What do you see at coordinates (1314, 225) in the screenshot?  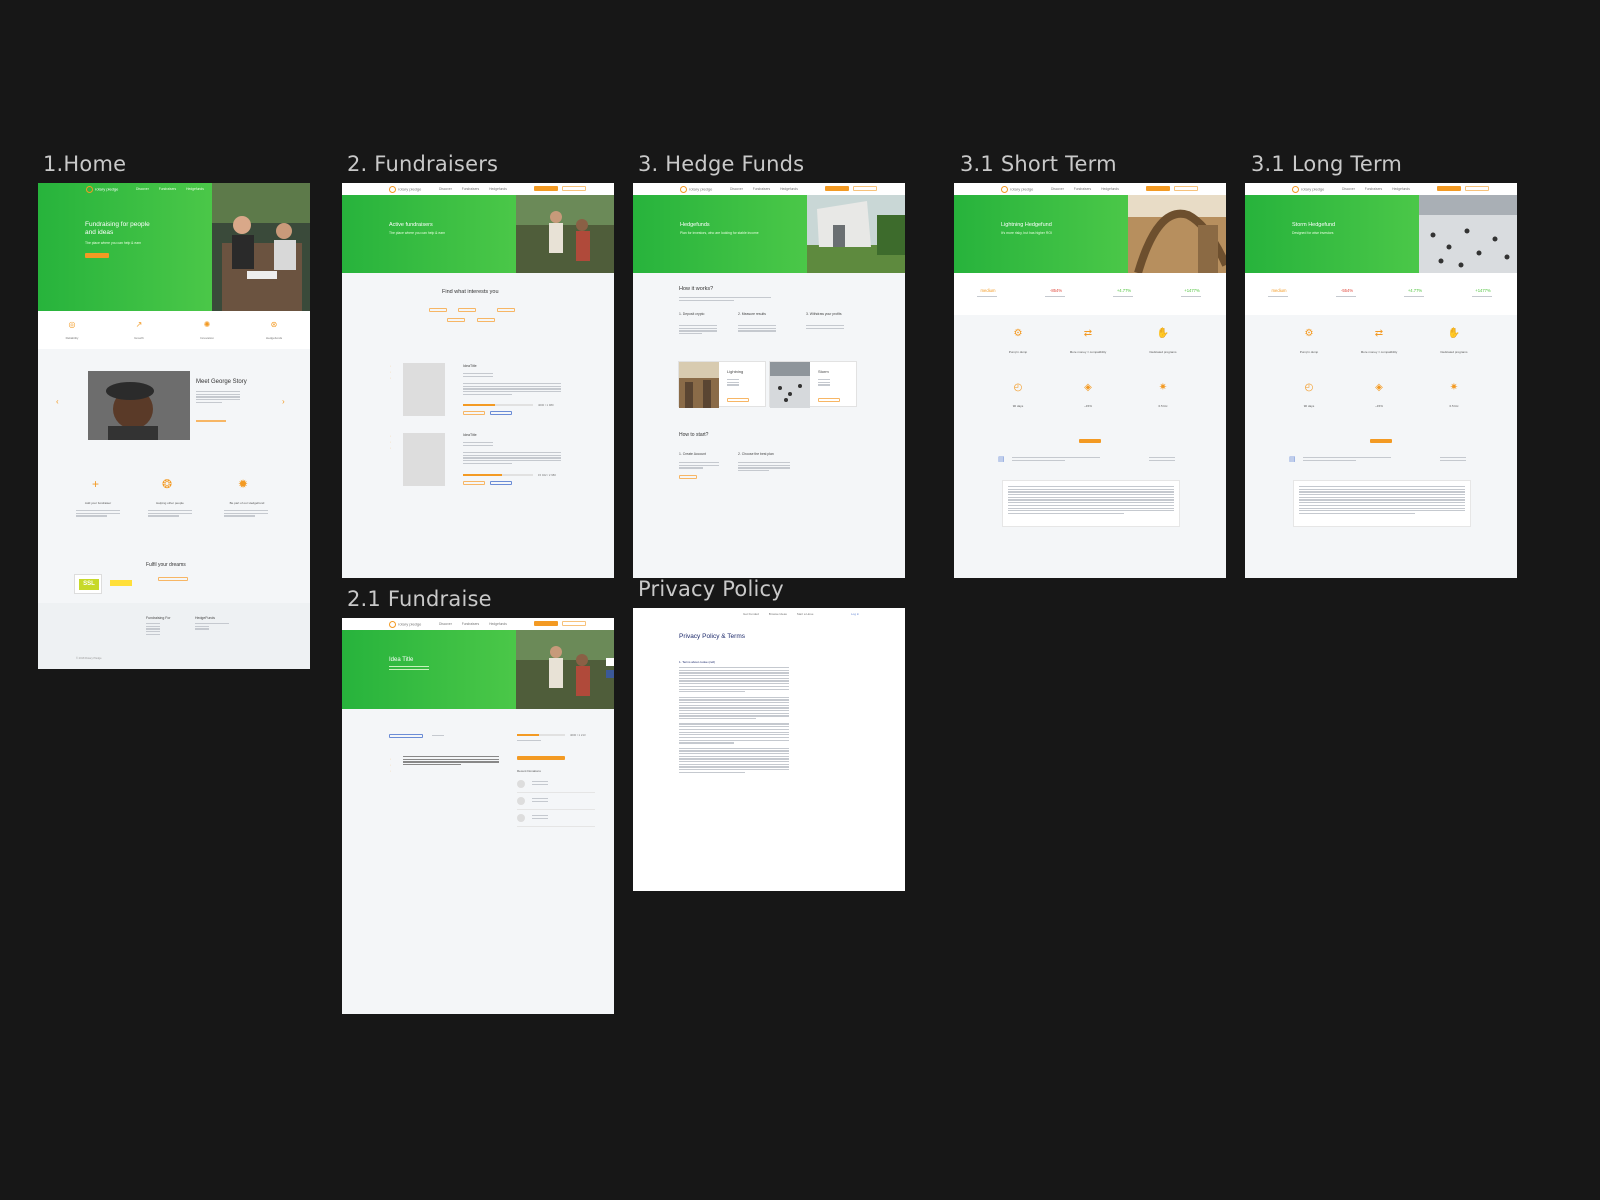 I see `hero-title: Storm Hedgefund` at bounding box center [1314, 225].